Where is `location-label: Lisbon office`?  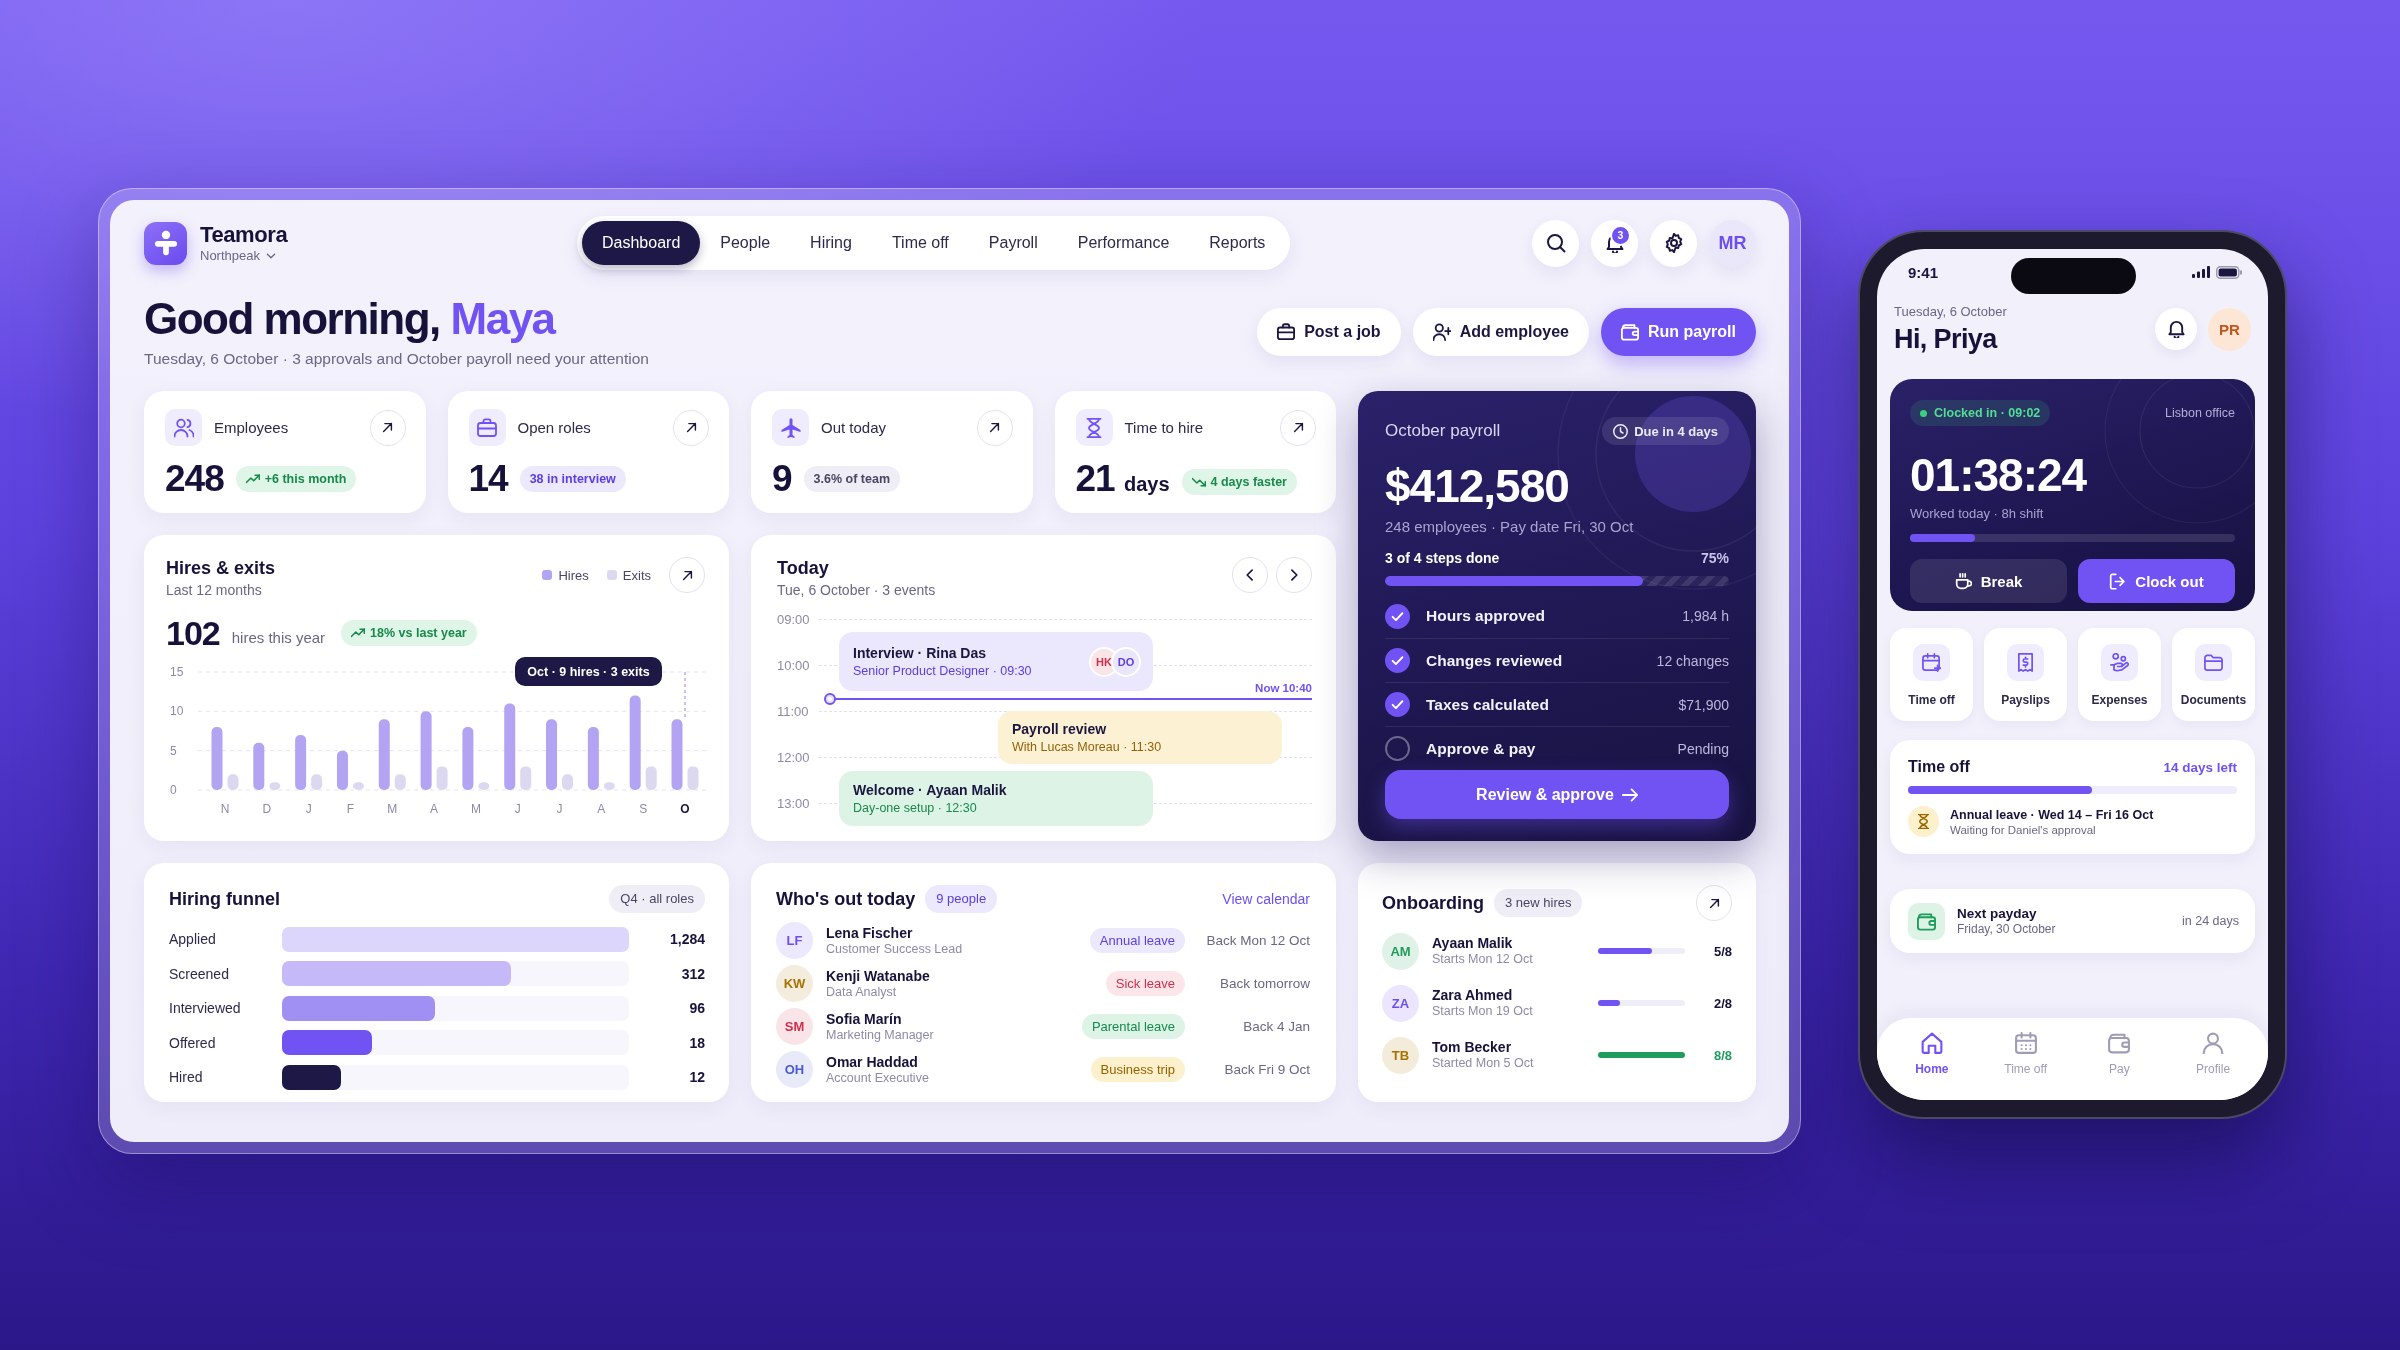
location-label: Lisbon office is located at coordinates (2200, 413).